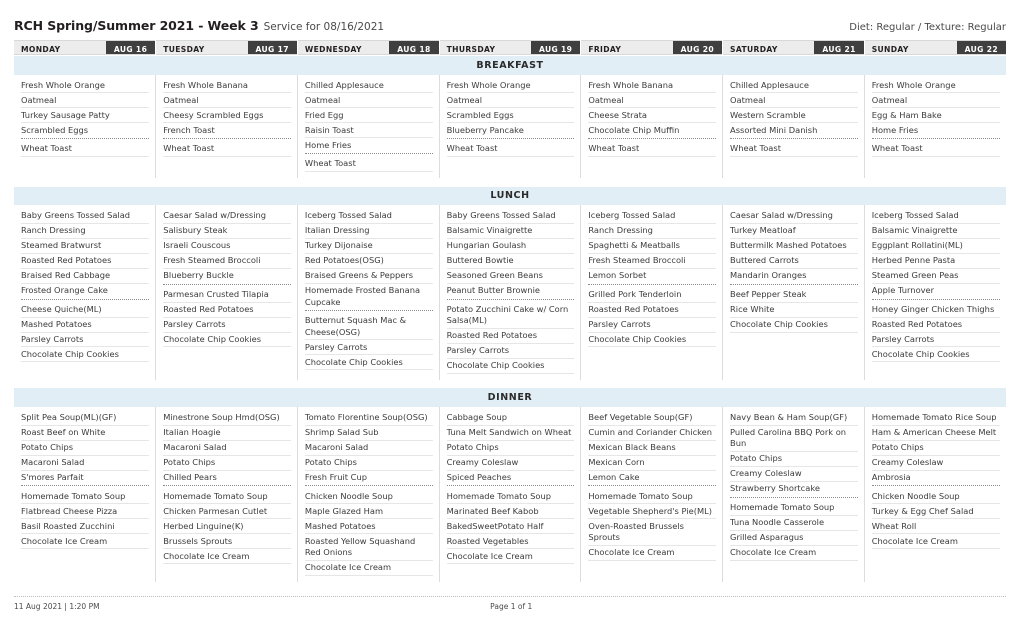 This screenshot has width=1020, height=619. I want to click on menu-item: Homemade Frosted Banana Cupcake, so click(368, 297).